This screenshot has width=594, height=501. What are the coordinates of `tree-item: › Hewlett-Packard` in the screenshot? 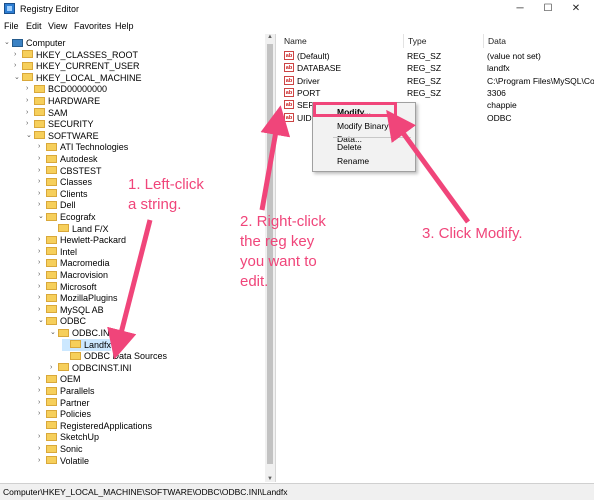 It's located at (82, 240).